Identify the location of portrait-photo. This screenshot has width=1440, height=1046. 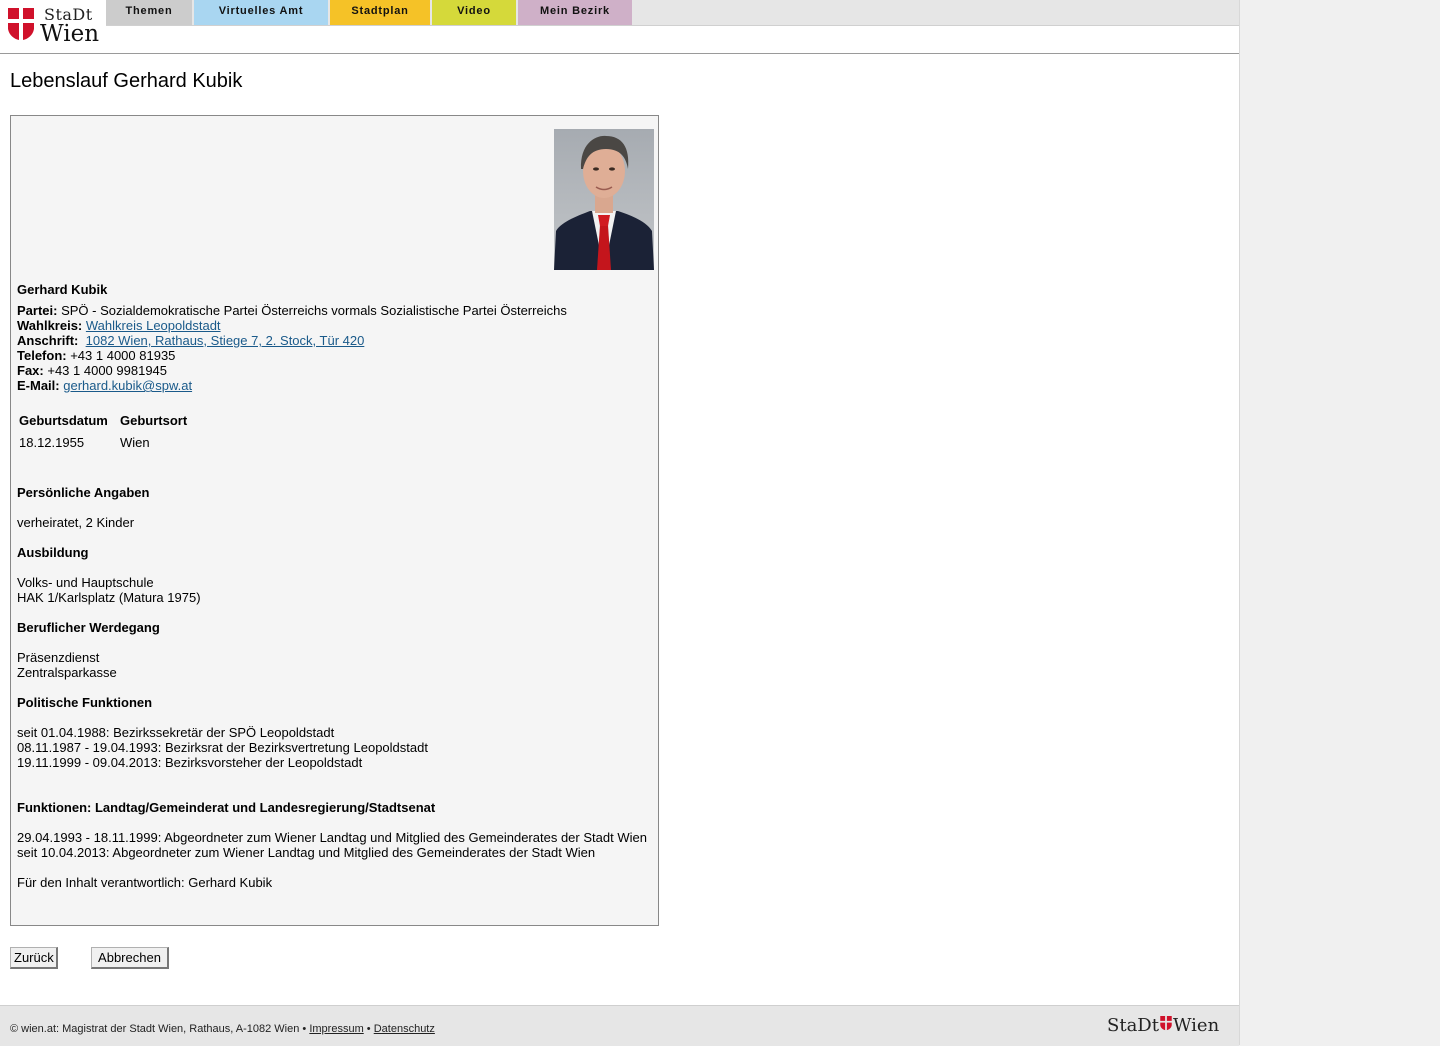
(604, 199).